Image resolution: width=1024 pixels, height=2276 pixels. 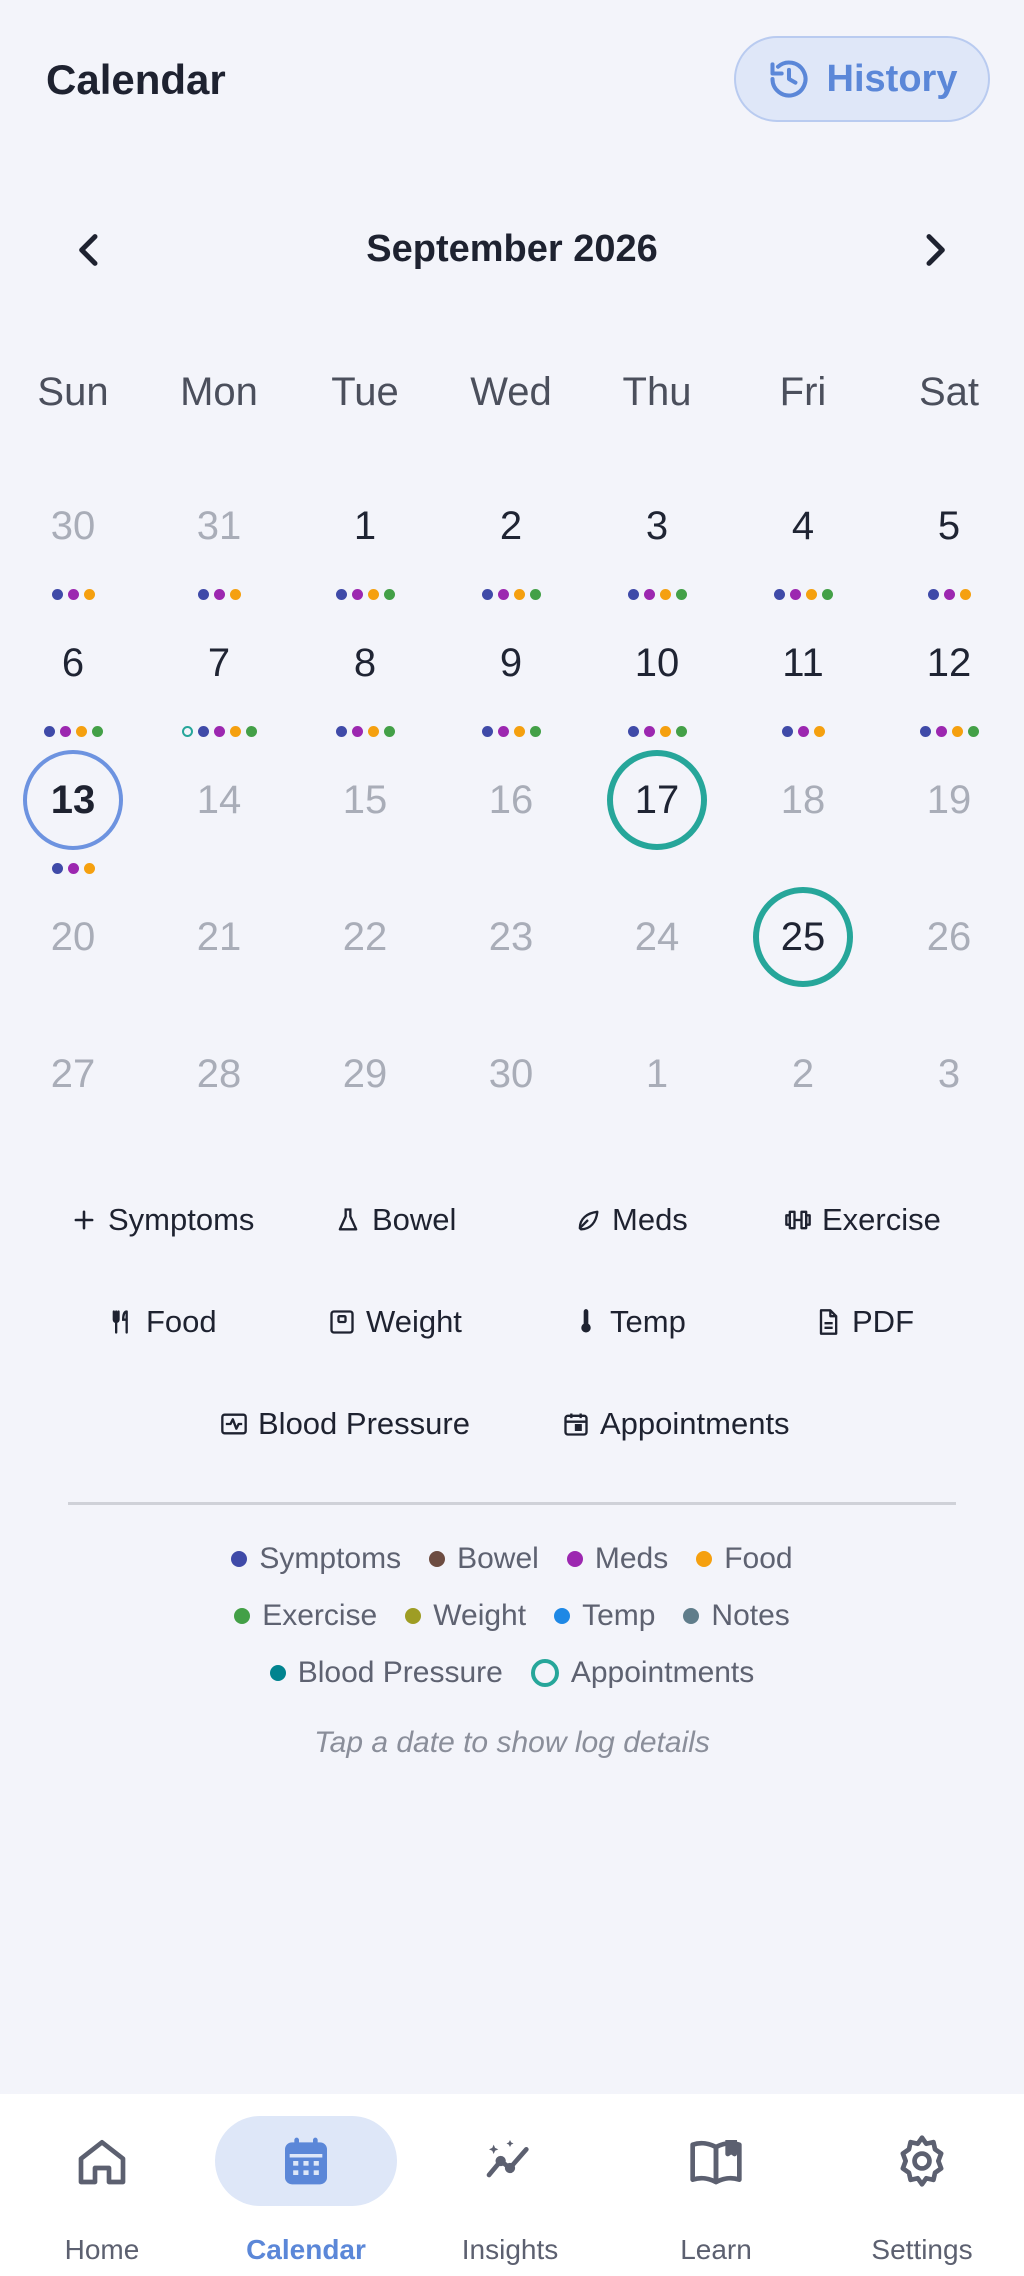 What do you see at coordinates (345, 1424) in the screenshot?
I see `add-blood-pressure-chip: Blood Pressure` at bounding box center [345, 1424].